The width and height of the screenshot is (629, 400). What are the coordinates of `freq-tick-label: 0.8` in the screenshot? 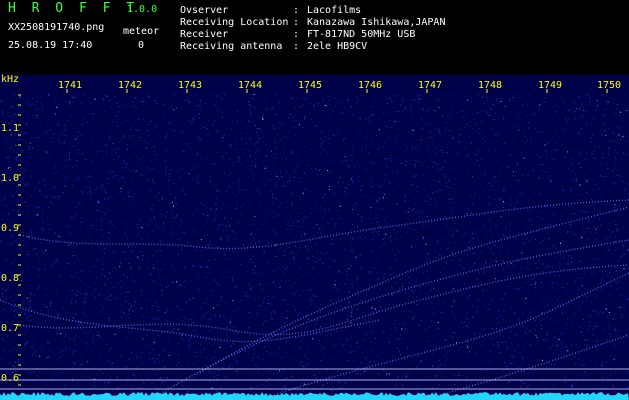 It's located at (10, 278).